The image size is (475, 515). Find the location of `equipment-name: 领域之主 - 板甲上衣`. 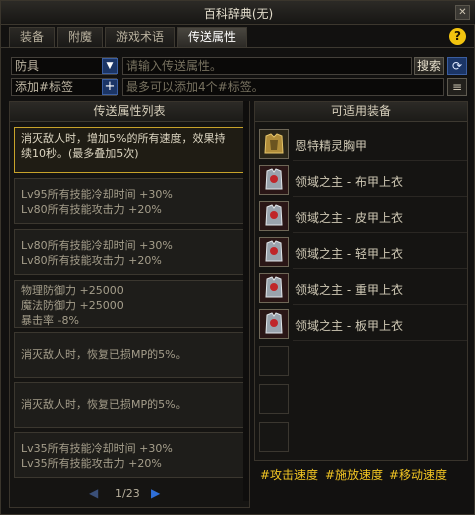

equipment-name: 领域之主 - 板甲上衣 is located at coordinates (349, 326).